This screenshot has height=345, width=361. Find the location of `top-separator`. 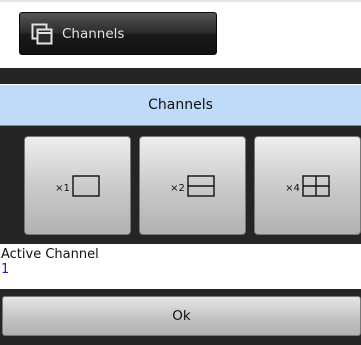

top-separator is located at coordinates (180, 1).